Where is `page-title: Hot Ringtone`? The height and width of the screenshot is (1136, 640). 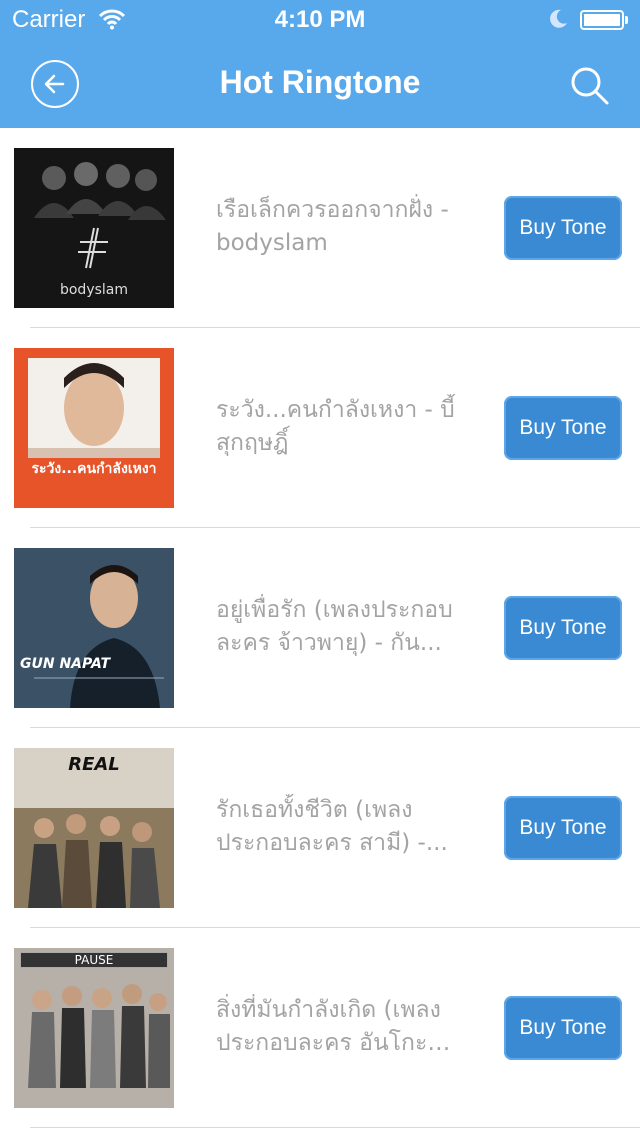
page-title: Hot Ringtone is located at coordinates (320, 82).